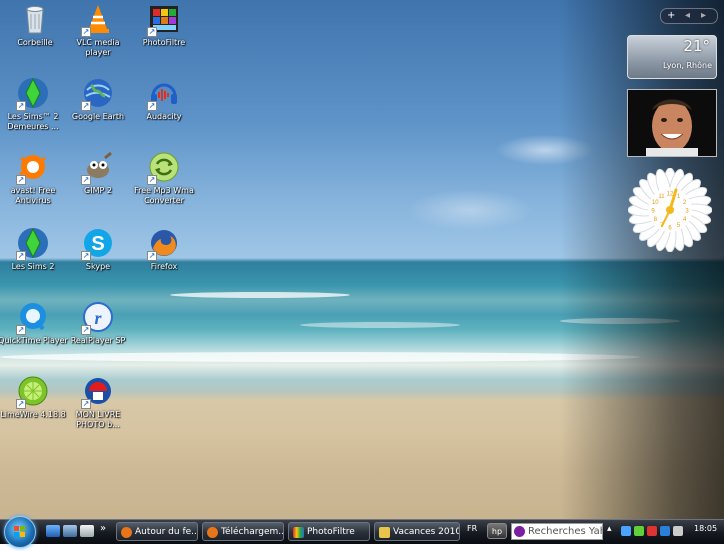  What do you see at coordinates (98, 167) in the screenshot?
I see `gimp-icon: ↗` at bounding box center [98, 167].